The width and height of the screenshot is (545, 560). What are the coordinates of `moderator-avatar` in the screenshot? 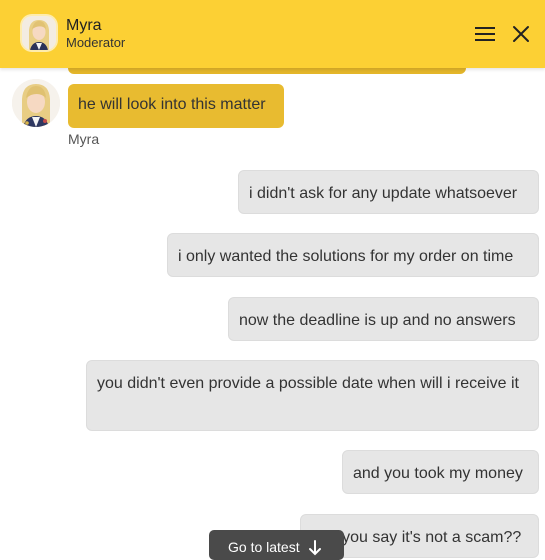 It's located at (39, 33).